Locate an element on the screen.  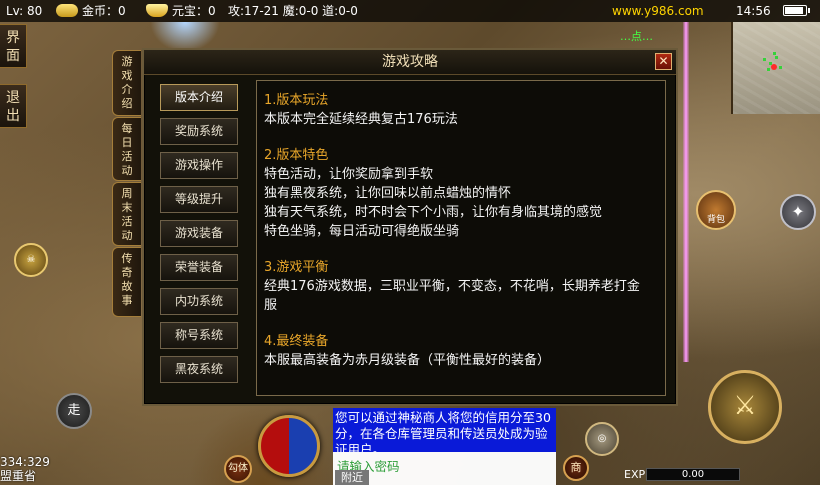
skull-icon: ☠ is located at coordinates (31, 259).